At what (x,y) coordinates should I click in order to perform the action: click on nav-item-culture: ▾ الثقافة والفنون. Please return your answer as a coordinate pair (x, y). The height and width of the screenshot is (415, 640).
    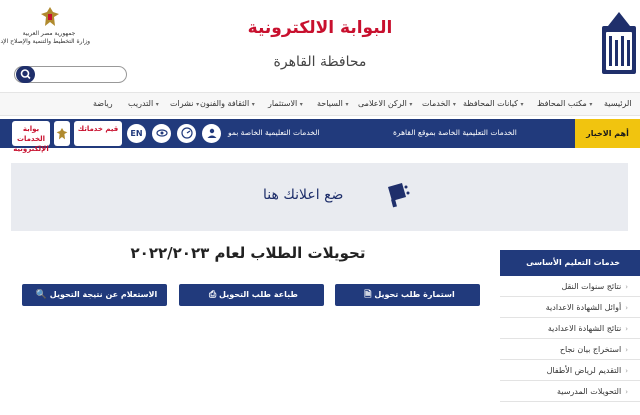
    Looking at the image, I should click on (227, 103).